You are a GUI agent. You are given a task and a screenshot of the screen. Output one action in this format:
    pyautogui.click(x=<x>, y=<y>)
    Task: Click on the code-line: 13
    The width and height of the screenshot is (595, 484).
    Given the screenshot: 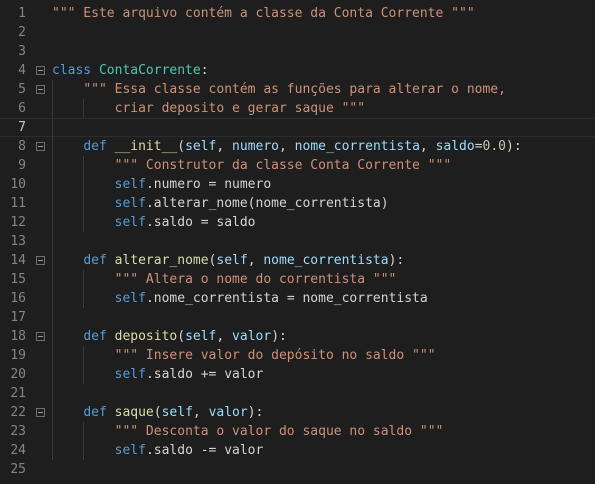 What is the action you would take?
    pyautogui.click(x=297, y=241)
    